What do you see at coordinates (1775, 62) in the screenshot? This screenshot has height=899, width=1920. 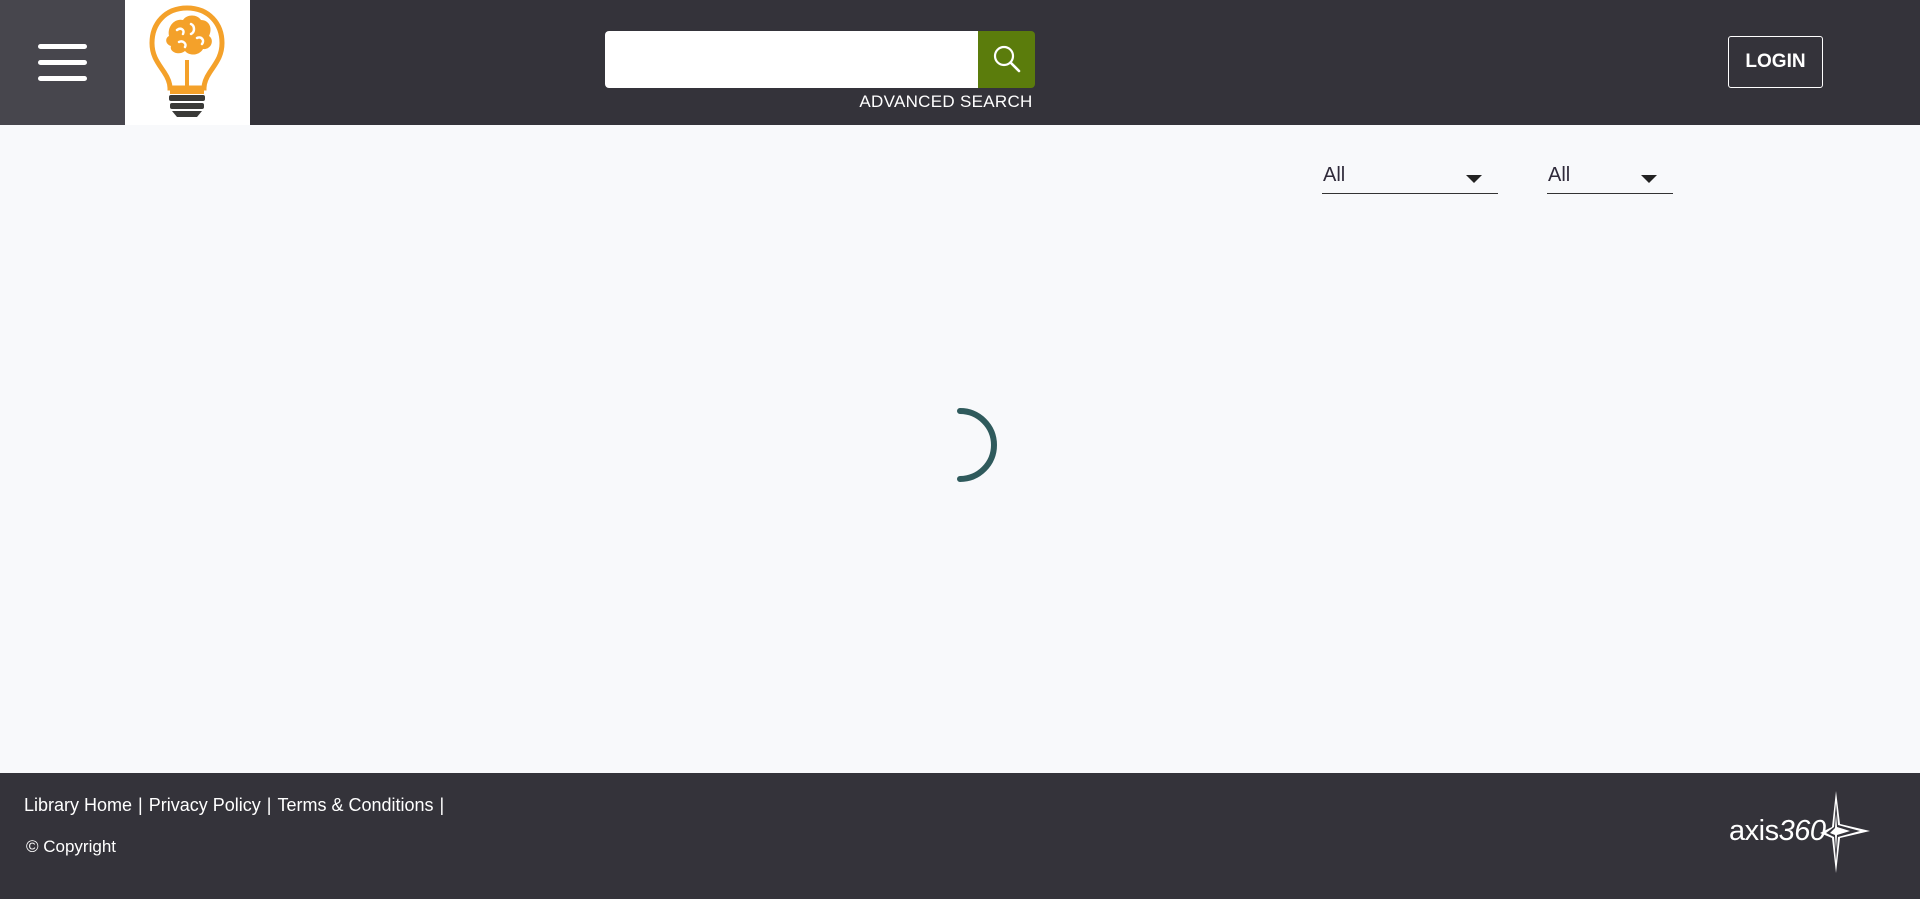 I see `login-button: LOGIN` at bounding box center [1775, 62].